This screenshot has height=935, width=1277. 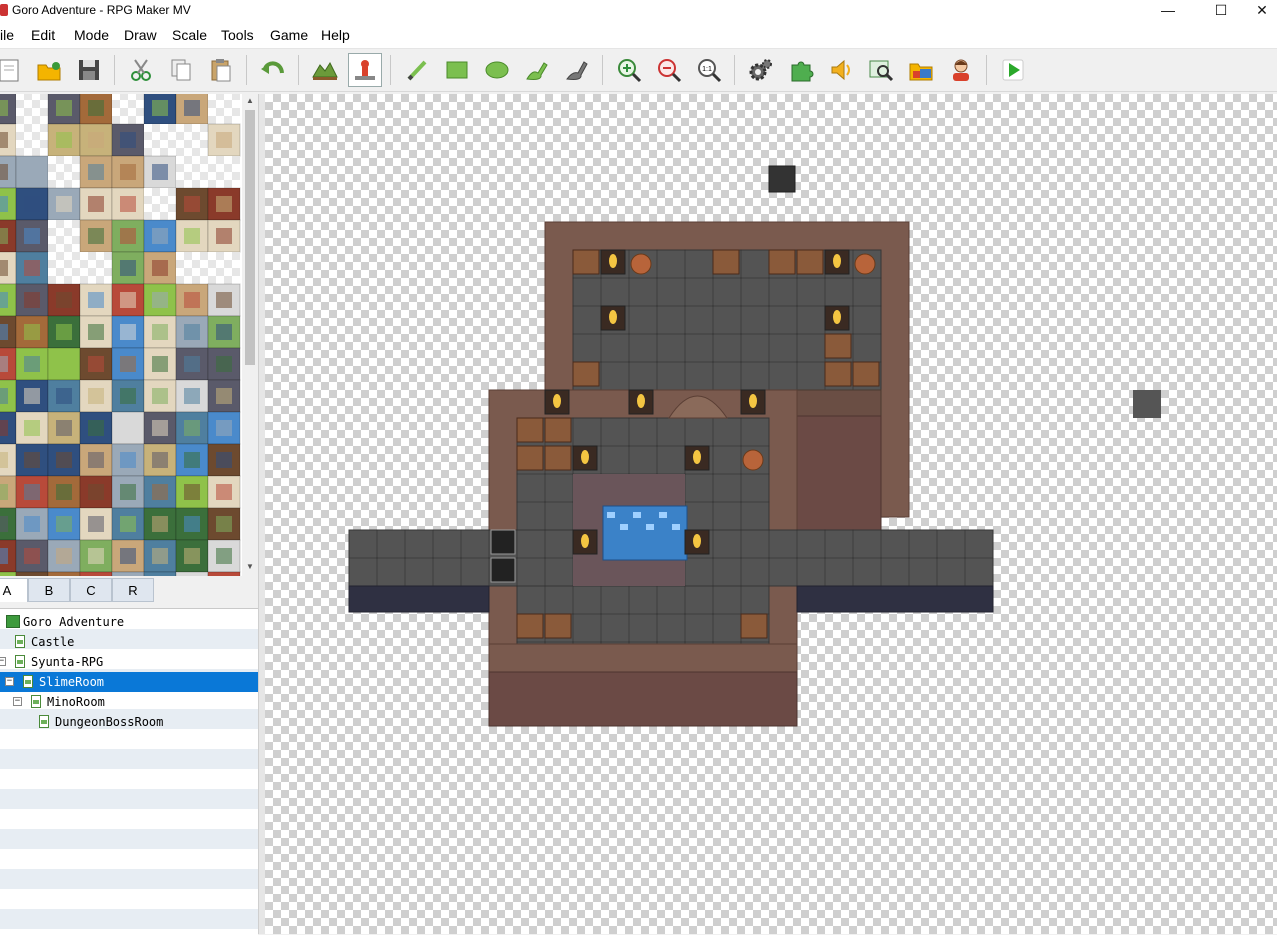 I want to click on bottom-ground, so click(x=643, y=699).